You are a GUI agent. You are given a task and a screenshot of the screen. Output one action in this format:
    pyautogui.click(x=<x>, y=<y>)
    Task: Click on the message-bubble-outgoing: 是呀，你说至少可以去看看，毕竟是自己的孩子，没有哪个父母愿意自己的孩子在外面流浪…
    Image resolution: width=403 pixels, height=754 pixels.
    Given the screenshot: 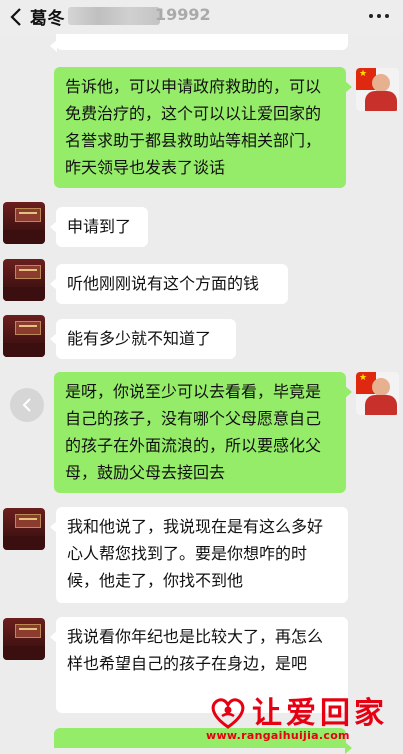 What is the action you would take?
    pyautogui.click(x=203, y=432)
    